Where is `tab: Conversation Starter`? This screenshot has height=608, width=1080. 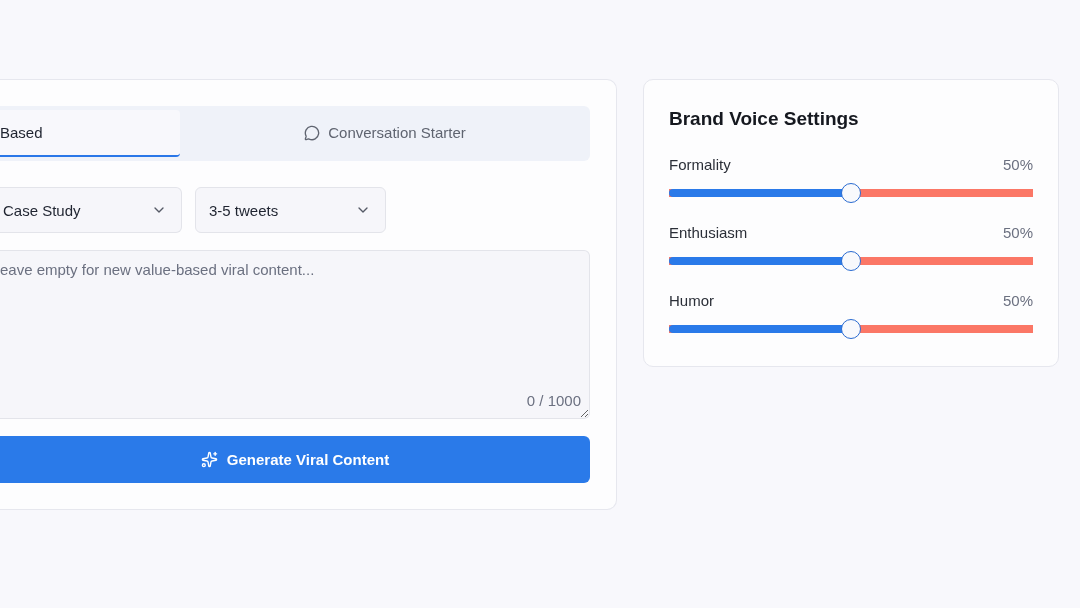
tab: Conversation Starter is located at coordinates (385, 133).